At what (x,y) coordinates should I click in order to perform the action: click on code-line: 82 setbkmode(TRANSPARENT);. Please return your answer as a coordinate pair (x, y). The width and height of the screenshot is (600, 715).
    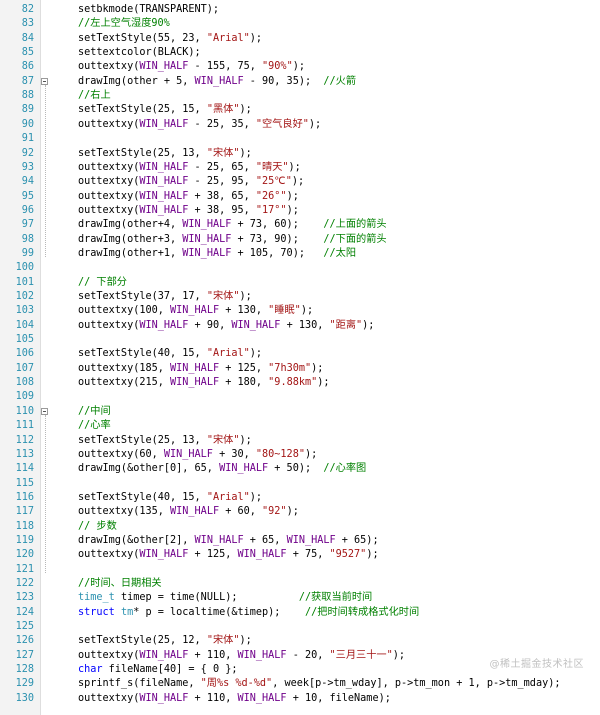
    Looking at the image, I should click on (300, 10).